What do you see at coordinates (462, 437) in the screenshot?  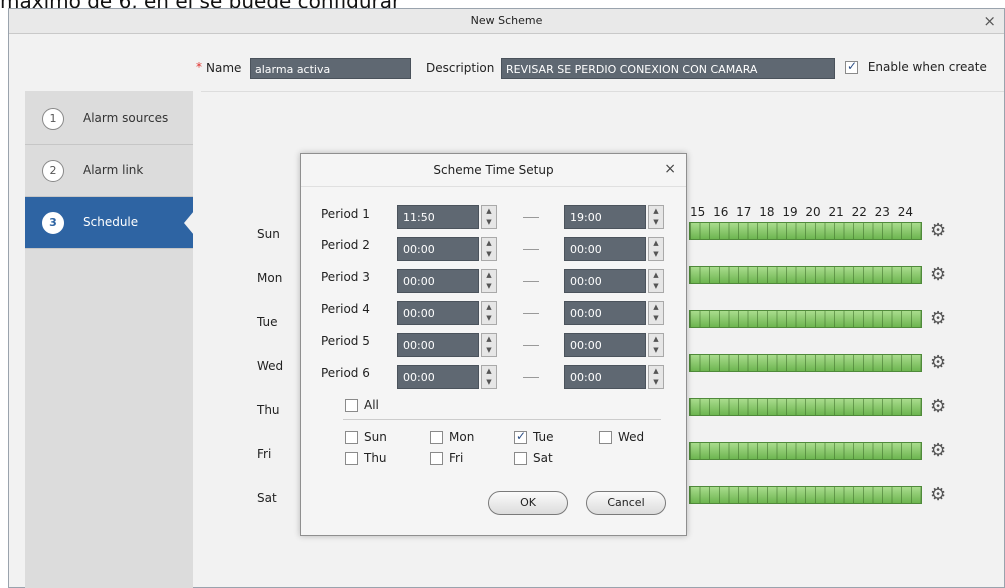 I see `day-check-label: Mon` at bounding box center [462, 437].